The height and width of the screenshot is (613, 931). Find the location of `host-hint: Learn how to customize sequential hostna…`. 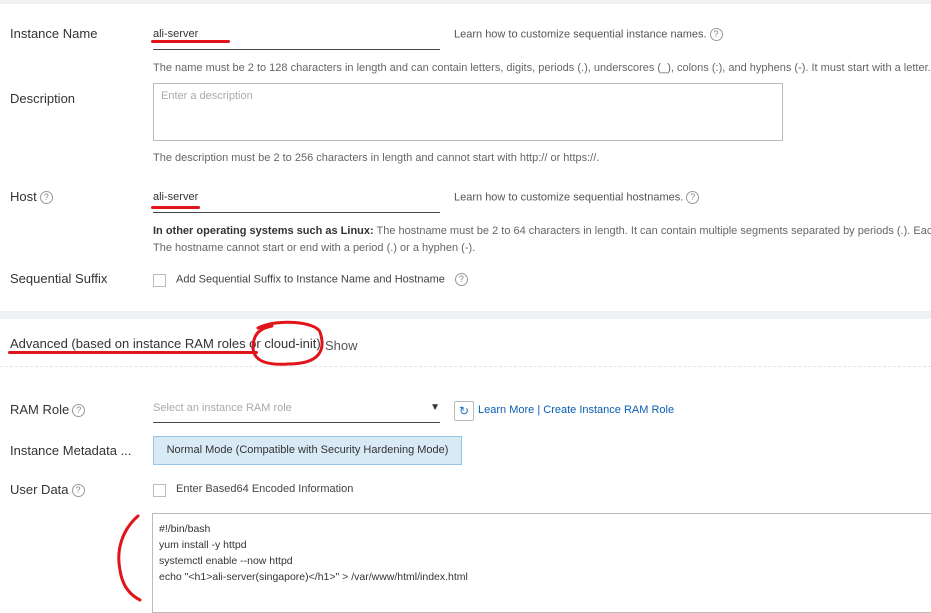

host-hint: Learn how to customize sequential hostna… is located at coordinates (577, 197).